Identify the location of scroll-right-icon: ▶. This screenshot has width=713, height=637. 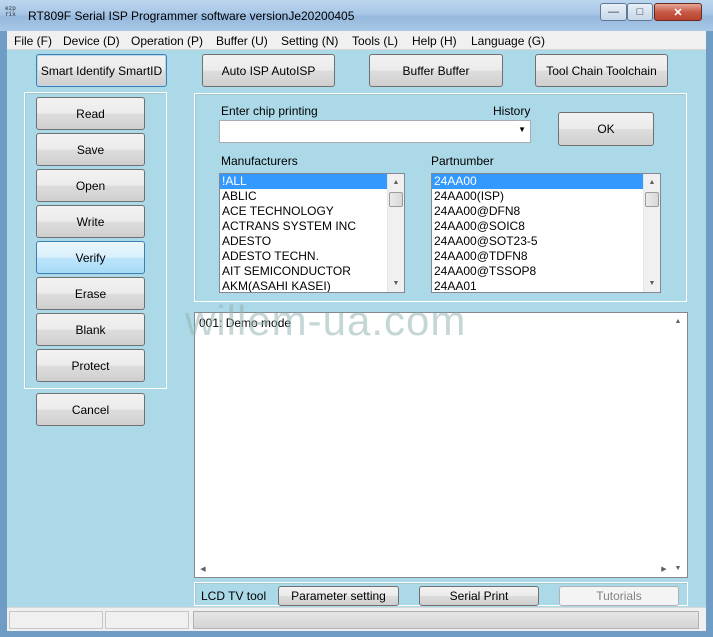
(664, 568).